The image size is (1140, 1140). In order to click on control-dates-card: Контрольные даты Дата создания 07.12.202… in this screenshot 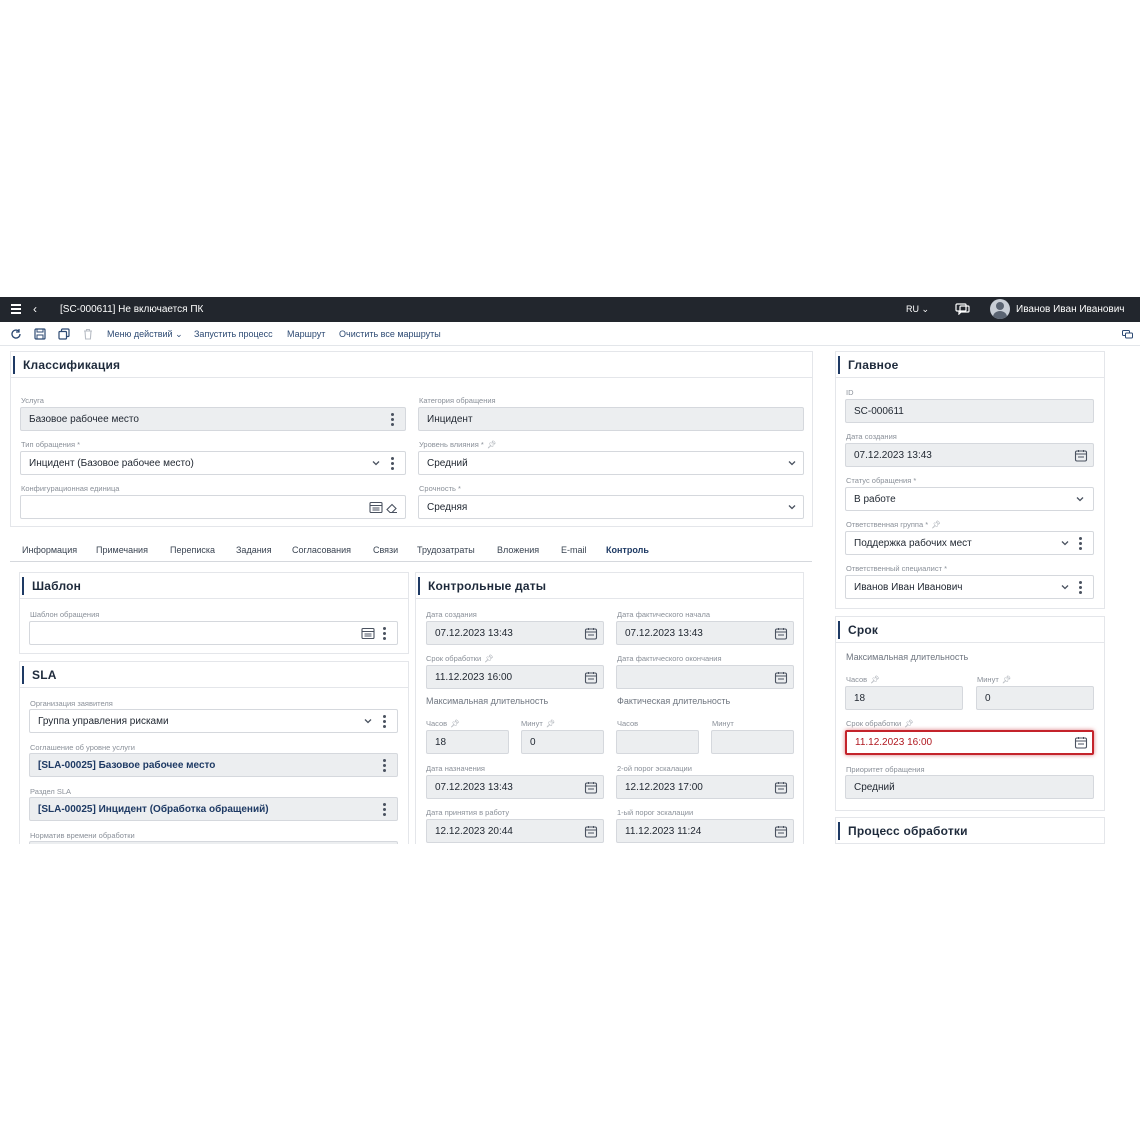, I will do `click(609, 708)`.